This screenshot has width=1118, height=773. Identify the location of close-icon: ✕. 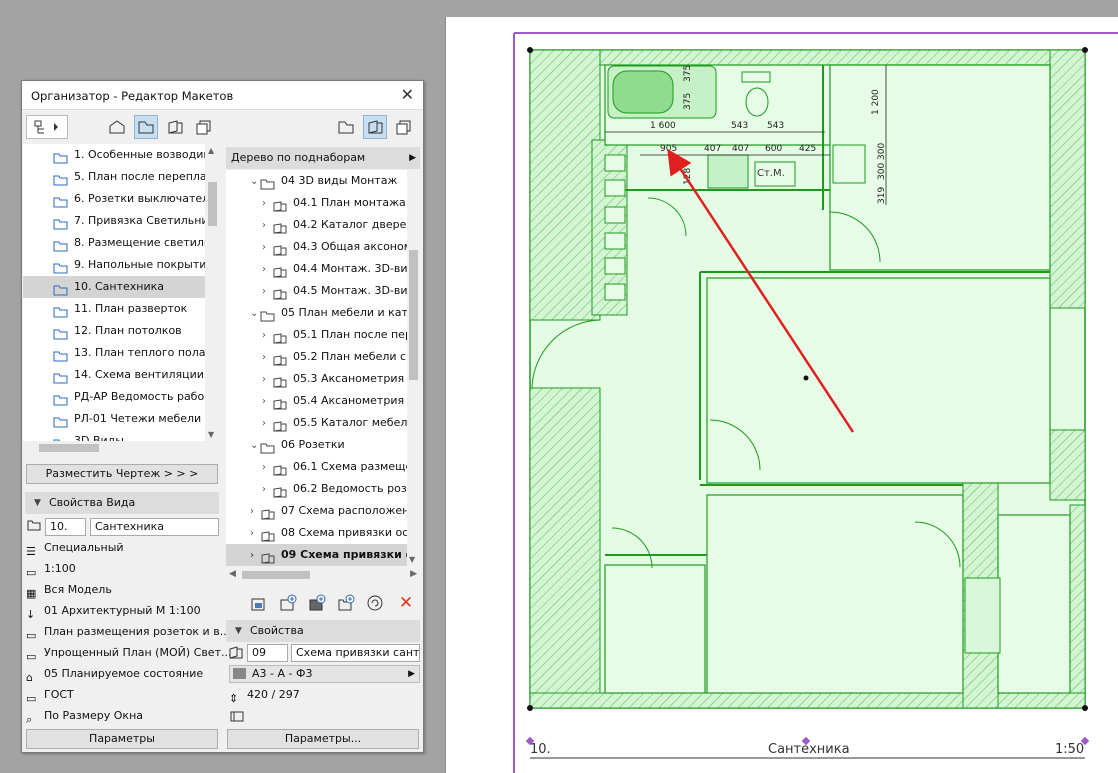
(407, 94).